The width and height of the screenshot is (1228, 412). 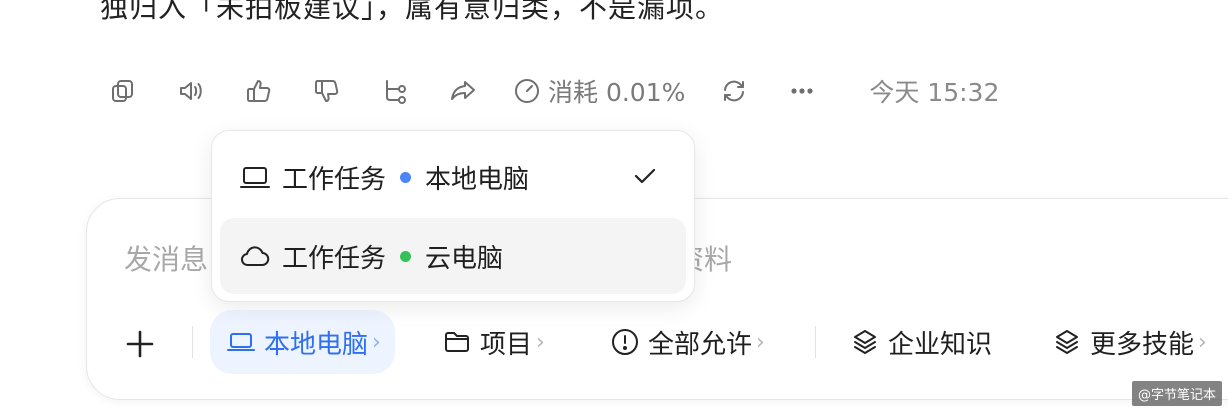 I want to click on project-chip: 项目 ›, so click(x=493, y=342).